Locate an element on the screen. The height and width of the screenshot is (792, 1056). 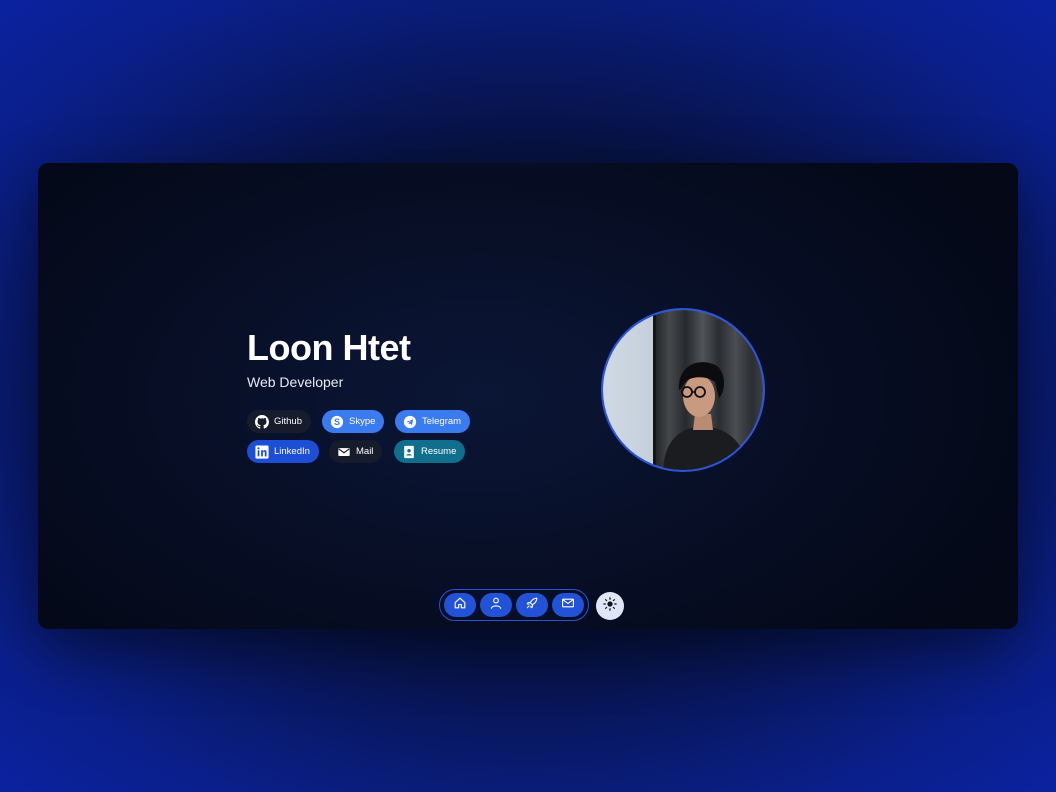
skype-link: S Skype is located at coordinates (353, 421).